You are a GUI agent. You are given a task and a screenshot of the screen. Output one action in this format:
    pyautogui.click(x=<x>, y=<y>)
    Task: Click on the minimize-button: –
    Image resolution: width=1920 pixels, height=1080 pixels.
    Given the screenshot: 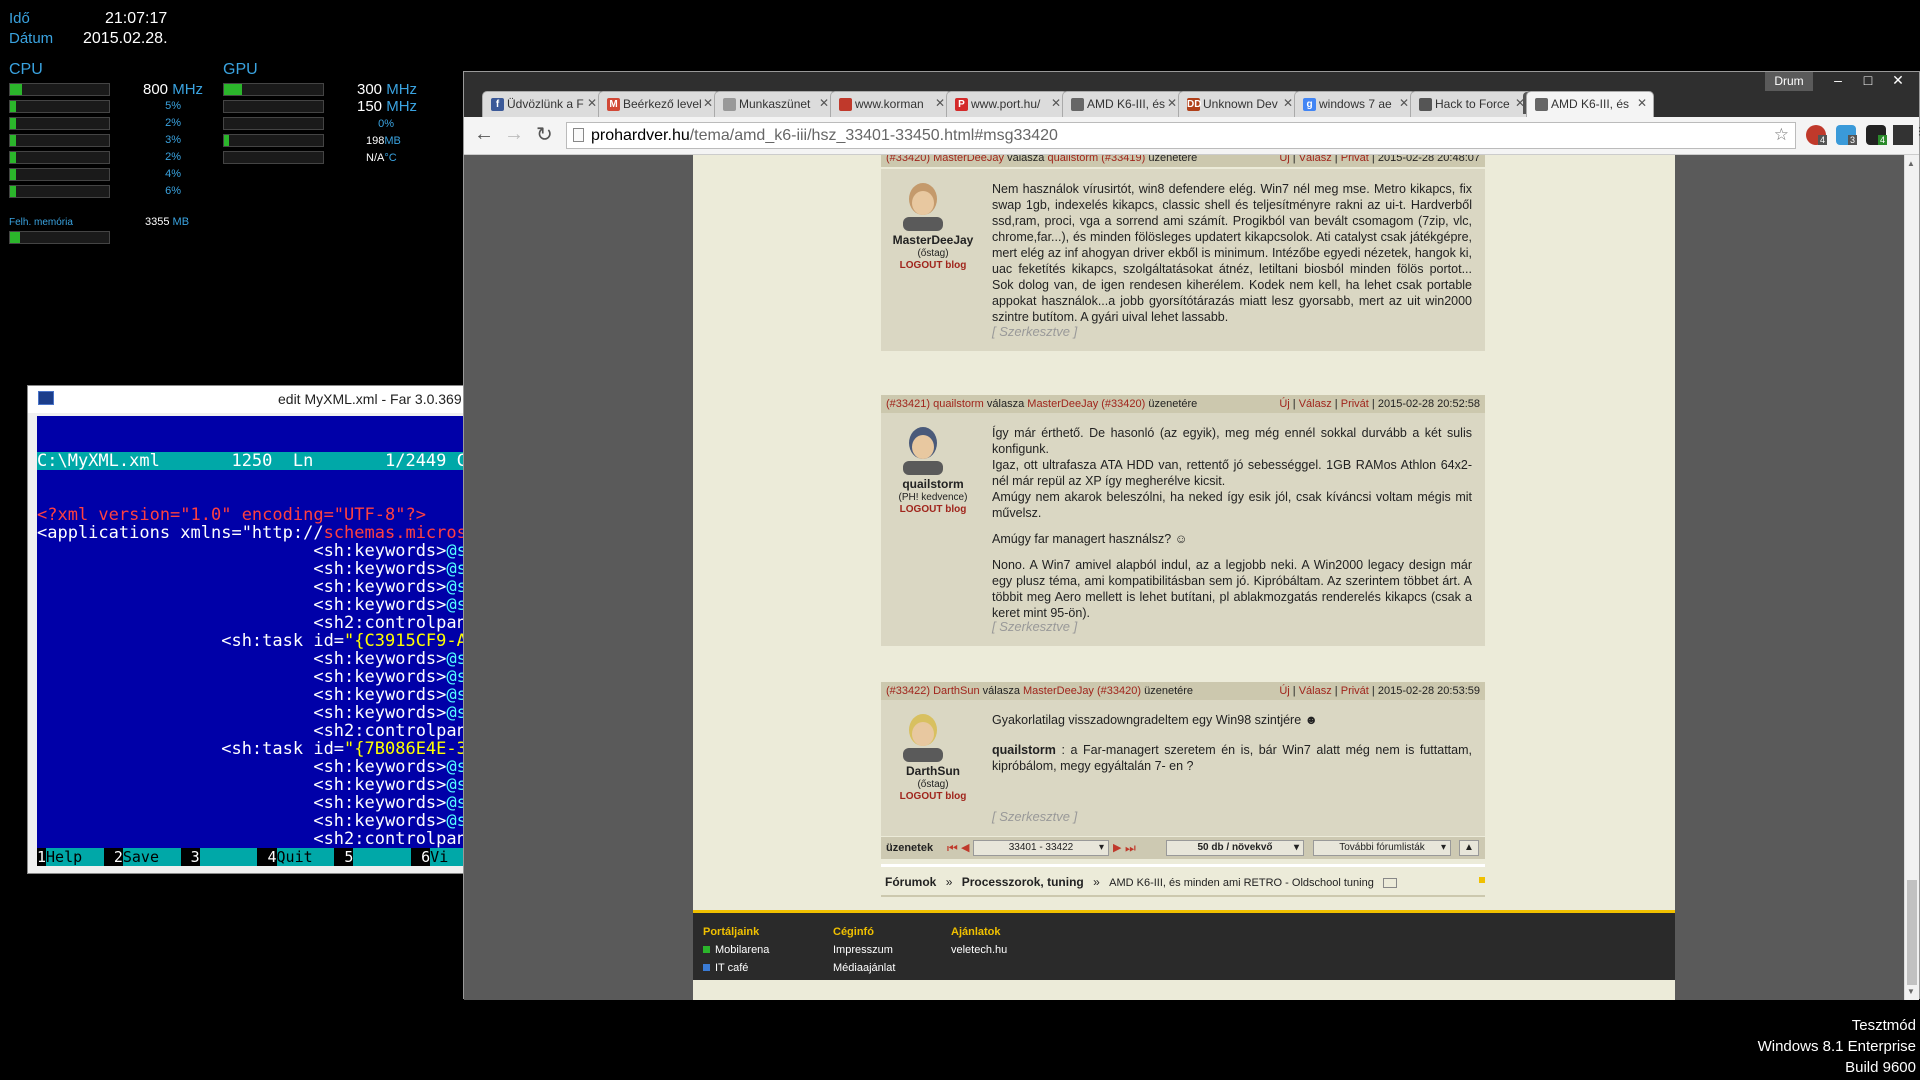 What is the action you would take?
    pyautogui.click(x=1838, y=82)
    